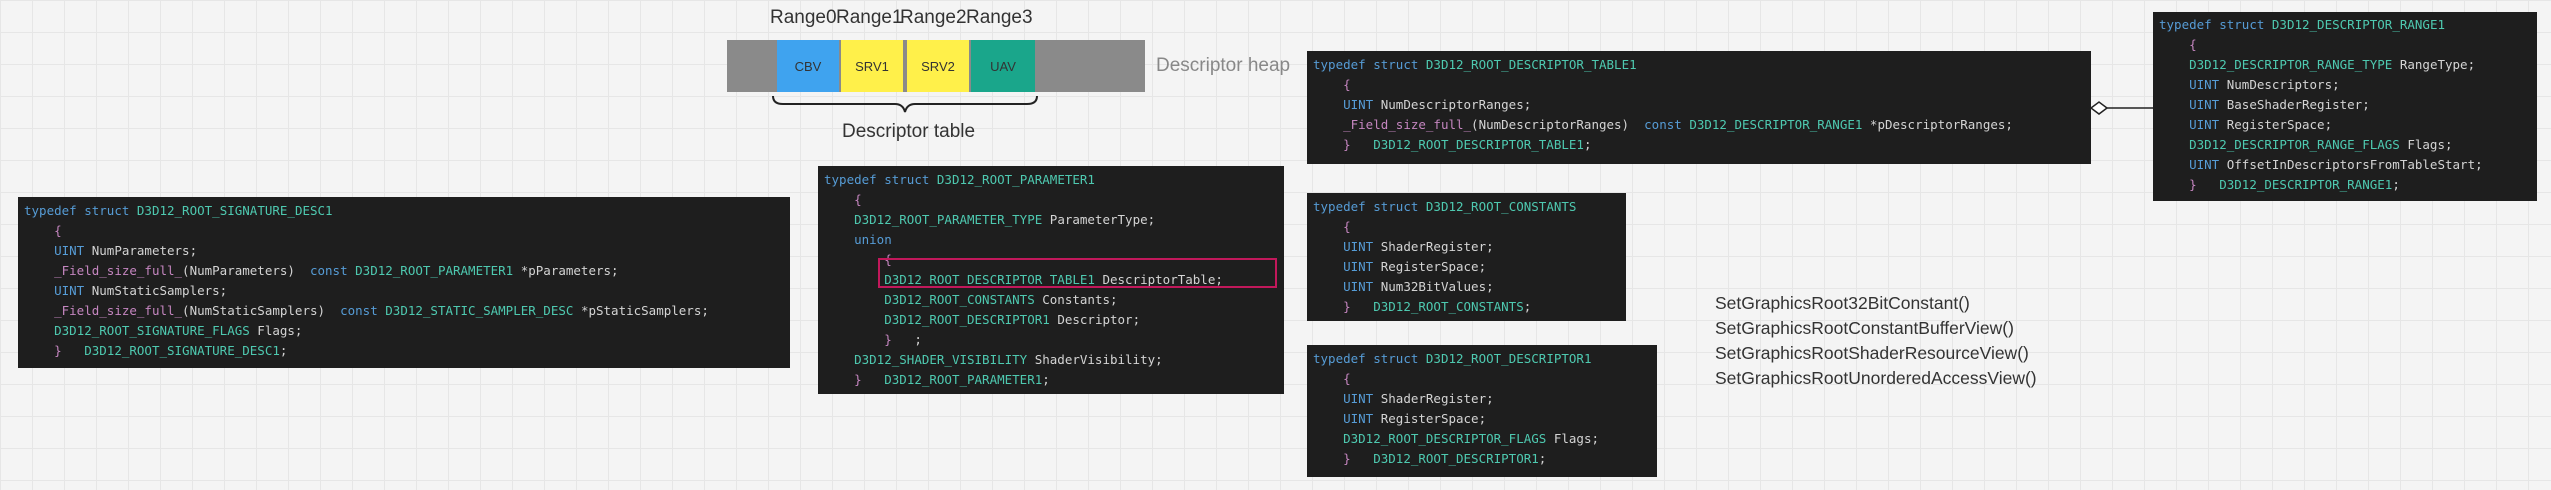  Describe the element at coordinates (1003, 66) in the screenshot. I see `heap-cell-uav: UAV` at that location.